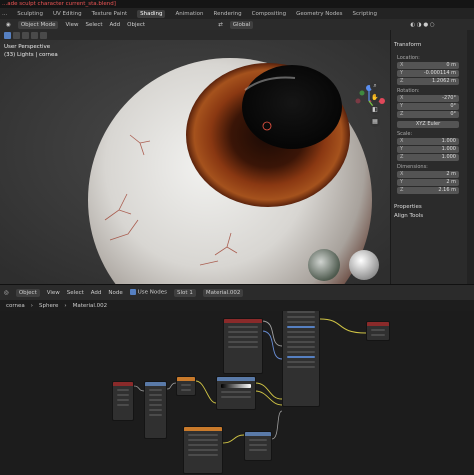 This screenshot has width=474, height=475. I want to click on tab-shading: Shading, so click(151, 13).